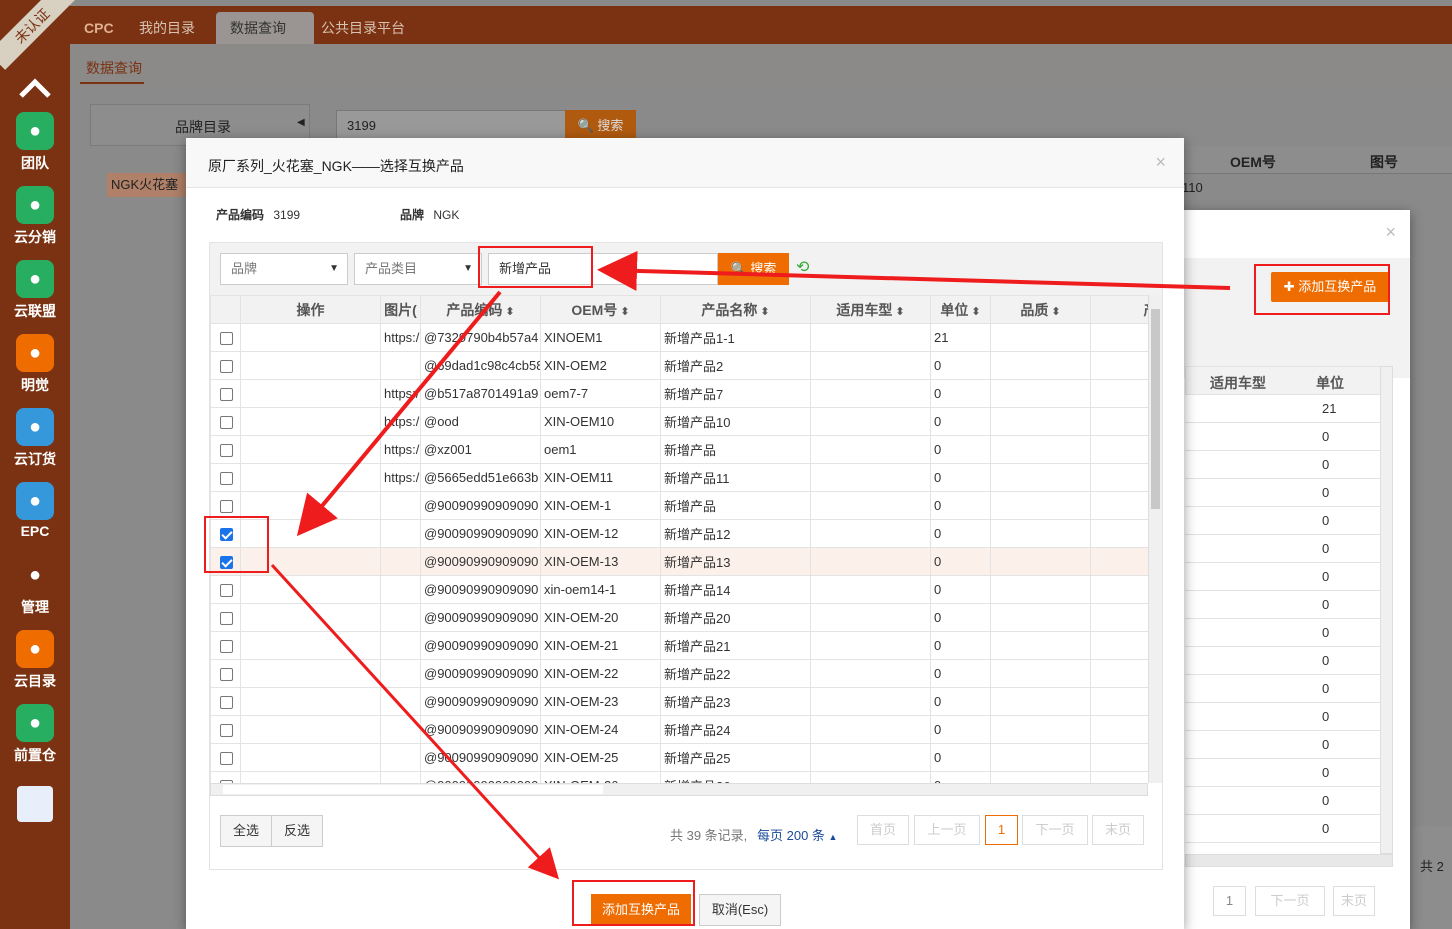  Describe the element at coordinates (399, 413) in the screenshot. I see `arrow-to-checkboxes` at that location.